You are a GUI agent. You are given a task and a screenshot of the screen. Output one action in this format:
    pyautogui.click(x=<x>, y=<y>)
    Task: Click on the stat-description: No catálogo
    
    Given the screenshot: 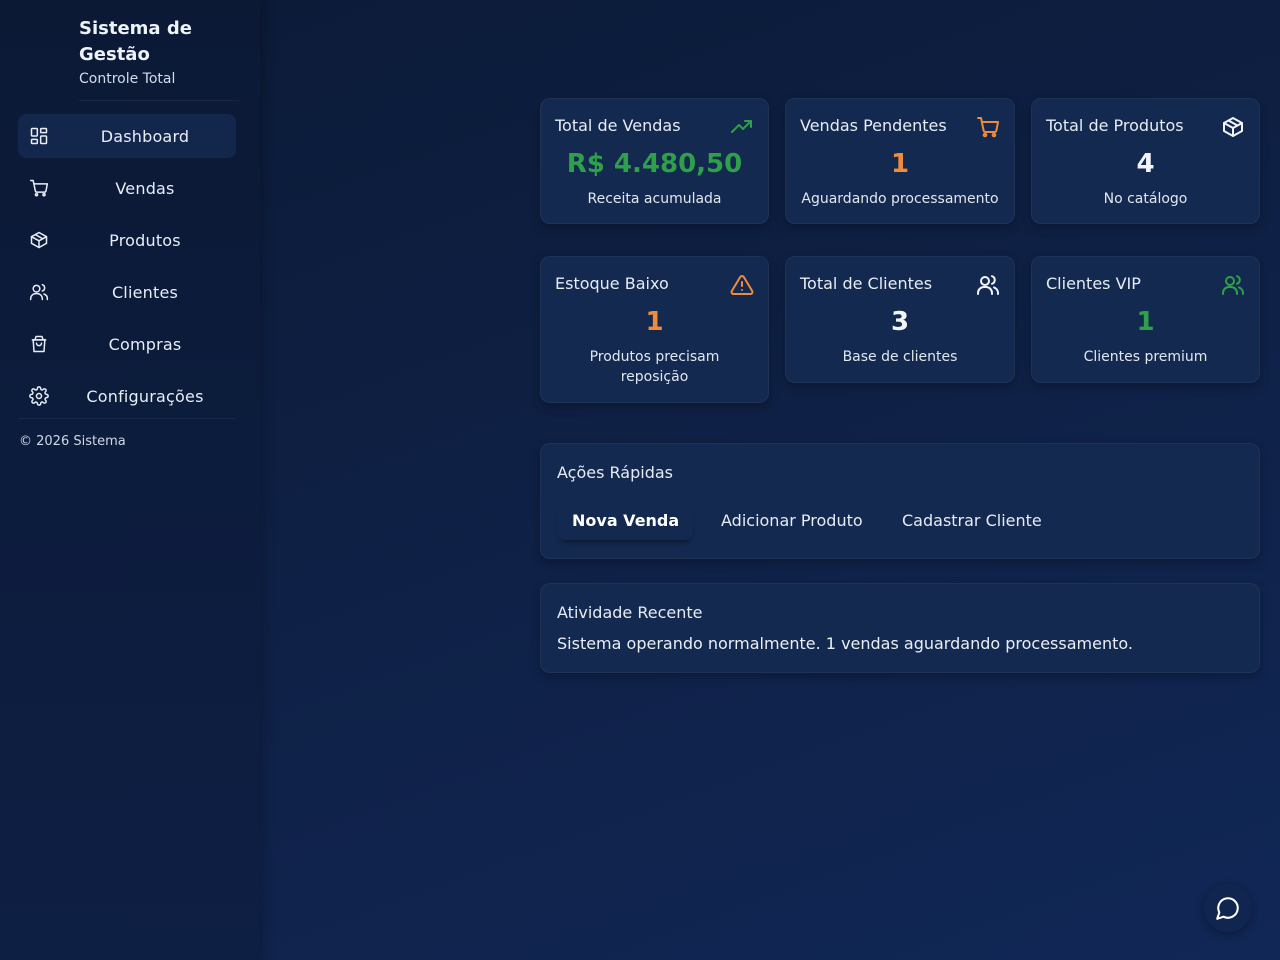 What is the action you would take?
    pyautogui.click(x=1145, y=199)
    